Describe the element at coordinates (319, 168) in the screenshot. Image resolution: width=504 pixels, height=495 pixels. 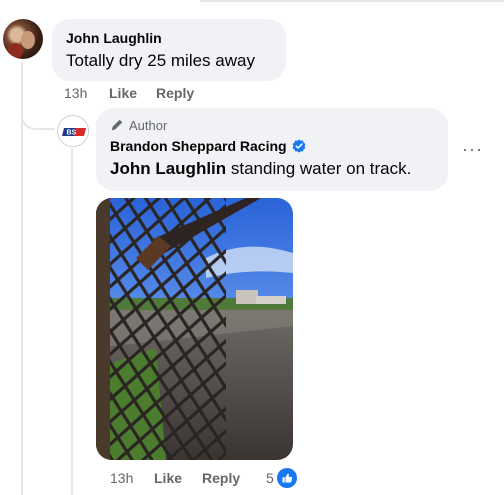
I see `reply-text-body: standing water on track.` at that location.